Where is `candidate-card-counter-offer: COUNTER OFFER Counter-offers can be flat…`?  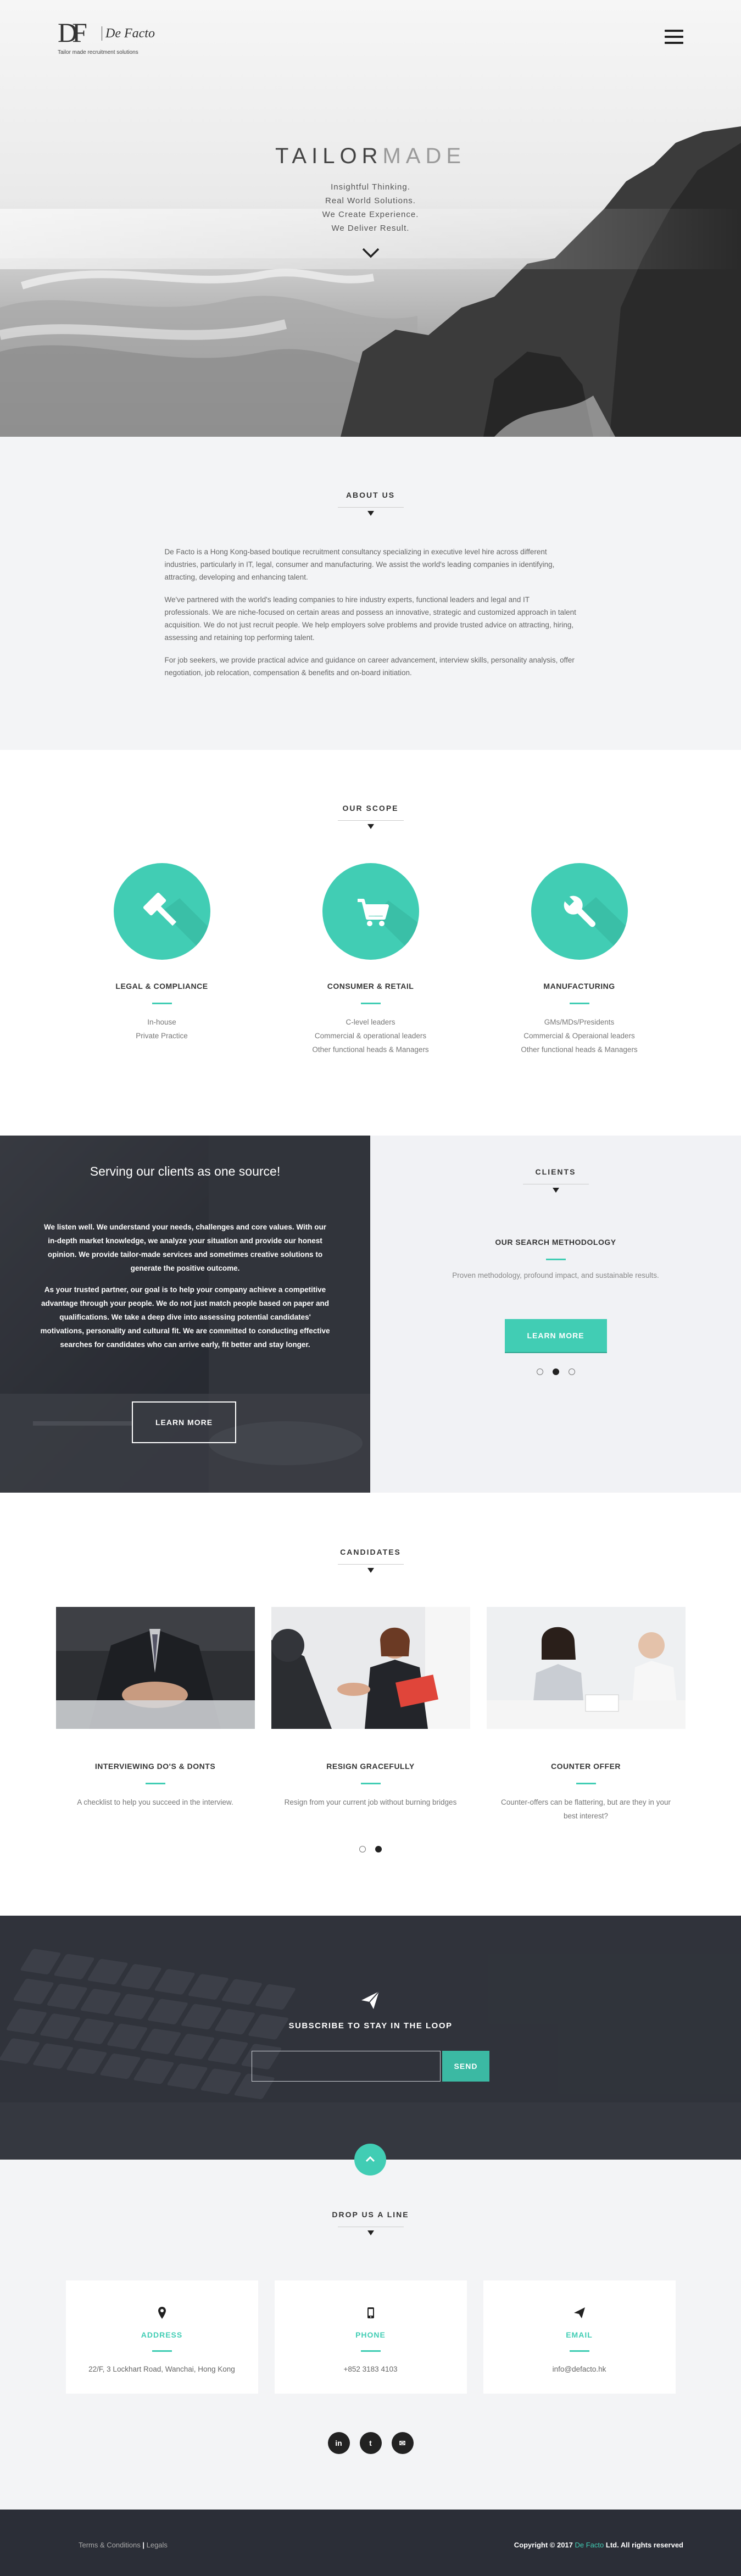
candidate-card-counter-offer: COUNTER OFFER Counter-offers can be flat… is located at coordinates (586, 1715).